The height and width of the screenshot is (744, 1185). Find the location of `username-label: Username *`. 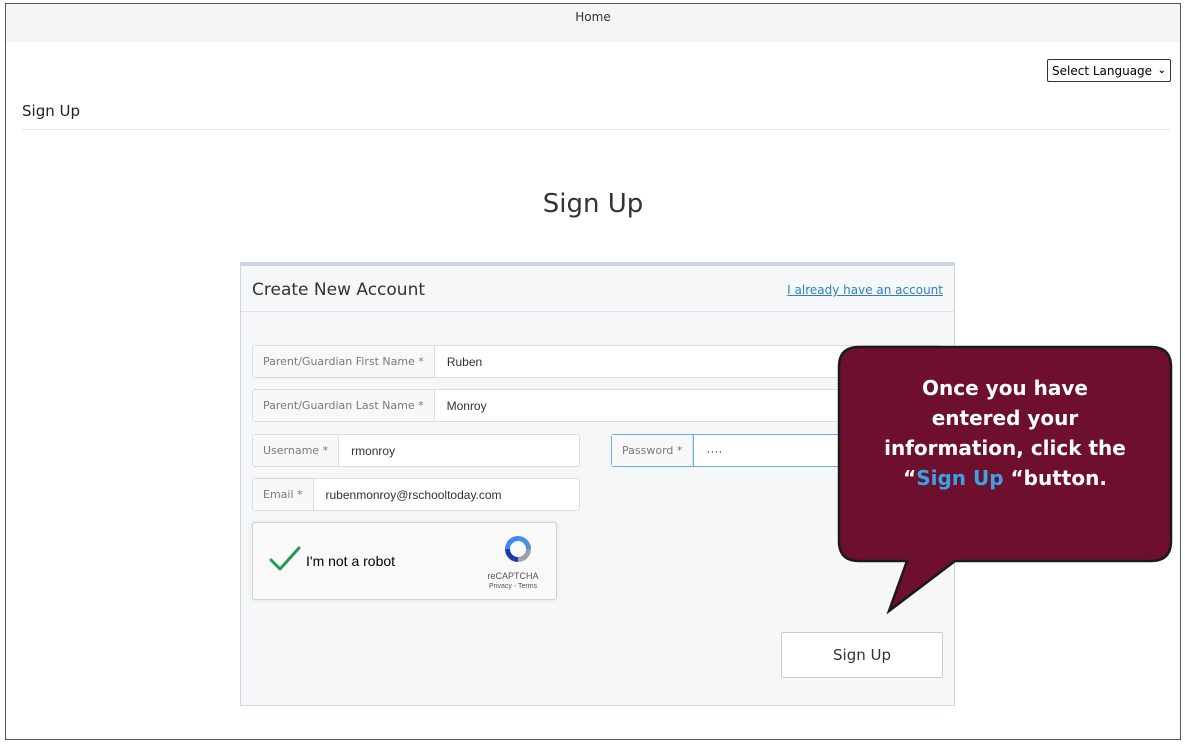

username-label: Username * is located at coordinates (296, 450).